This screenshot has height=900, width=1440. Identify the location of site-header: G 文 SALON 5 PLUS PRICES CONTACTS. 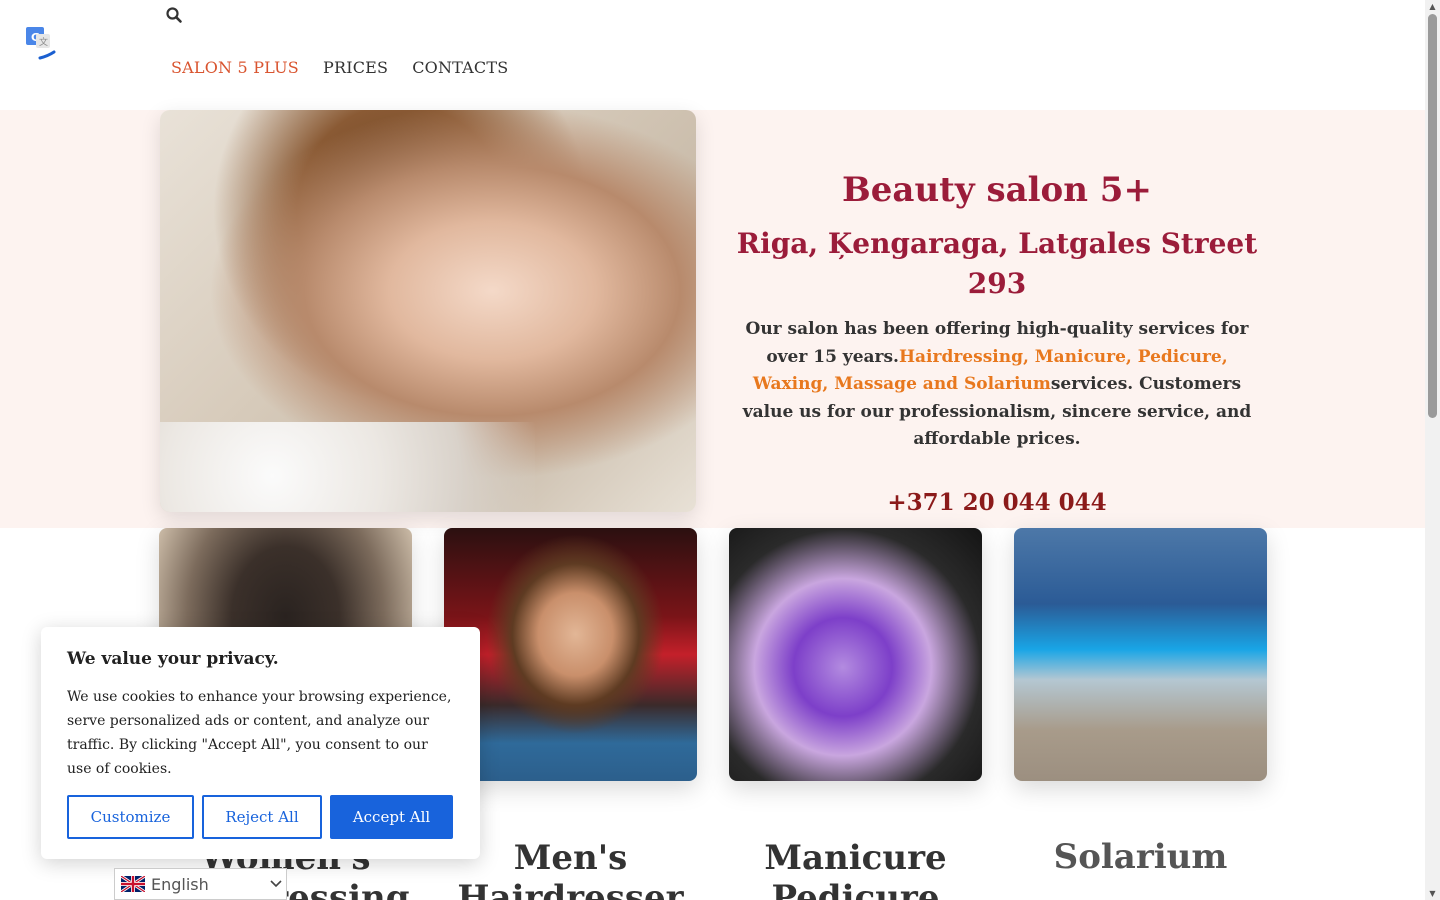
(712, 55).